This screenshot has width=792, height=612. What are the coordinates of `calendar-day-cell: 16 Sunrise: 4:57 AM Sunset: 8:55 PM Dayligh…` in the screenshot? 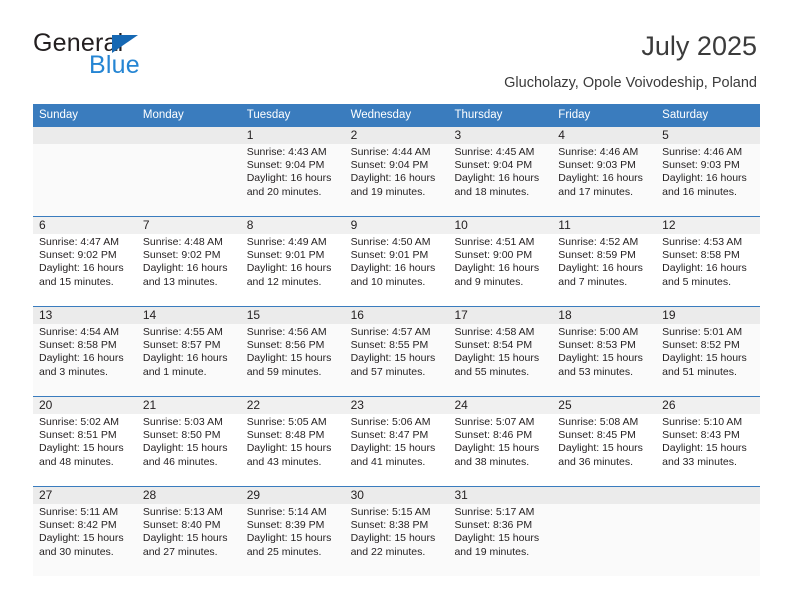 It's located at (396, 351).